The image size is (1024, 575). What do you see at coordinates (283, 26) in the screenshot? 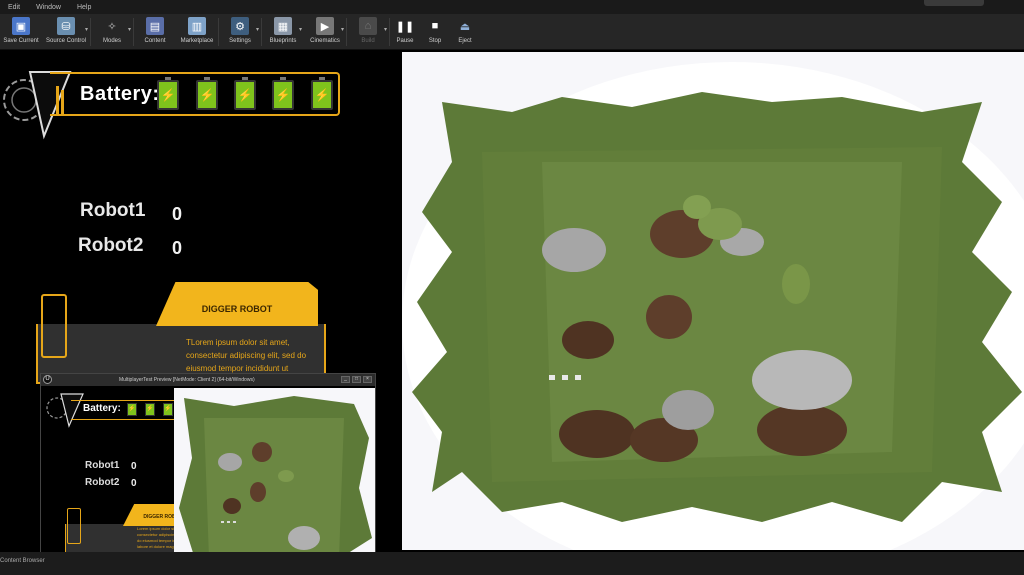
I see `blueprints-icon: ▦` at bounding box center [283, 26].